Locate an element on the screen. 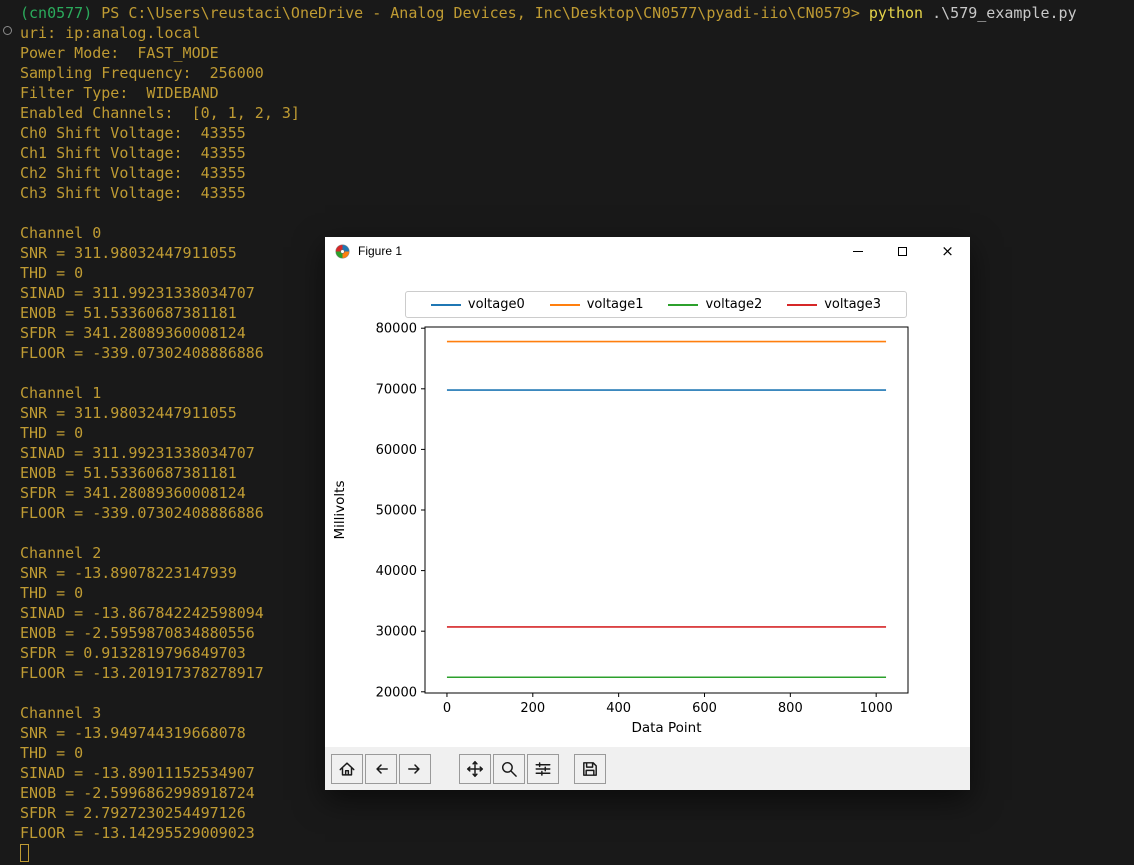 This screenshot has height=865, width=1134. legend-label: voltage2 is located at coordinates (734, 304).